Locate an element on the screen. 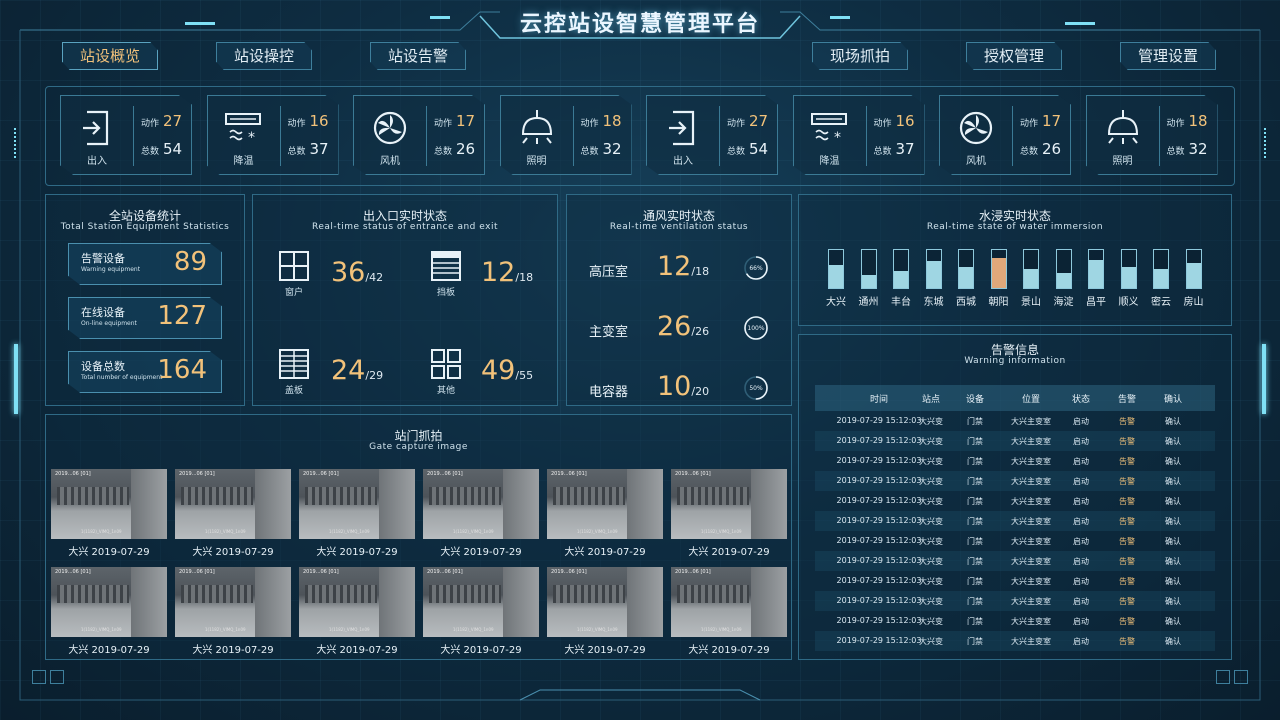  action-count-row: 动作 27 is located at coordinates (752, 121).